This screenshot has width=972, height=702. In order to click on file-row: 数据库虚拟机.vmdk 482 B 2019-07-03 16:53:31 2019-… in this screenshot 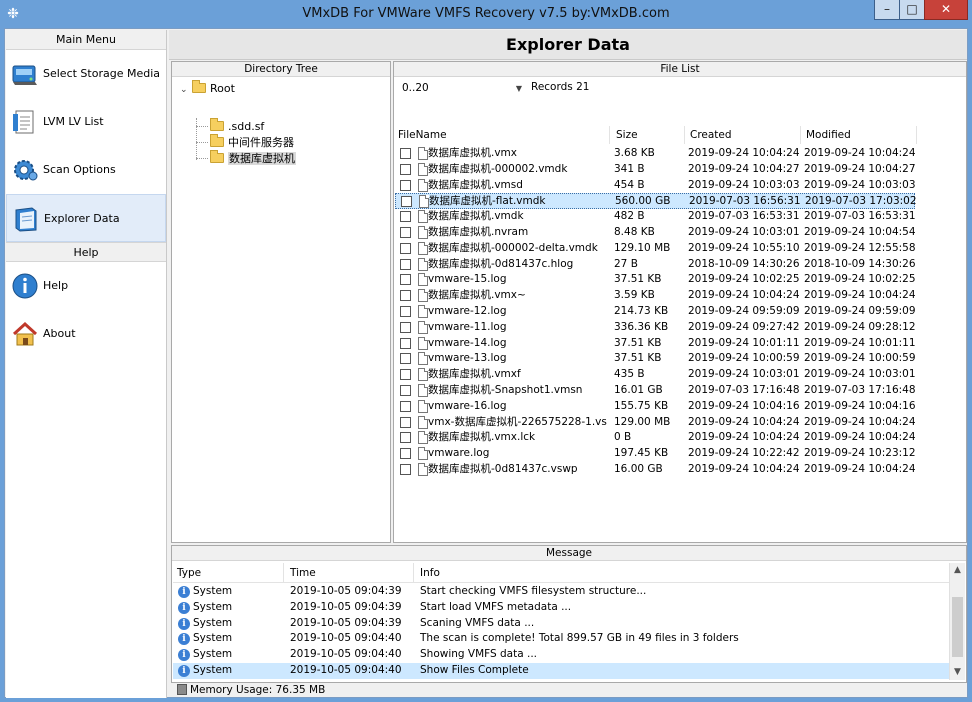, I will do `click(655, 217)`.